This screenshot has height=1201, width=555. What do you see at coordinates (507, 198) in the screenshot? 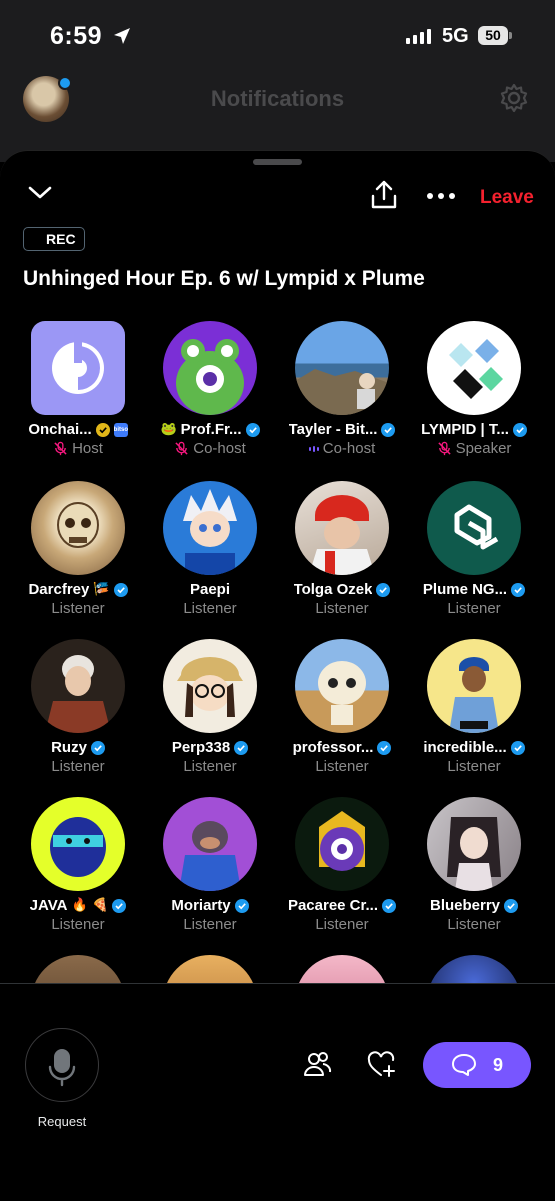
I see `leave-button: Leave` at bounding box center [507, 198].